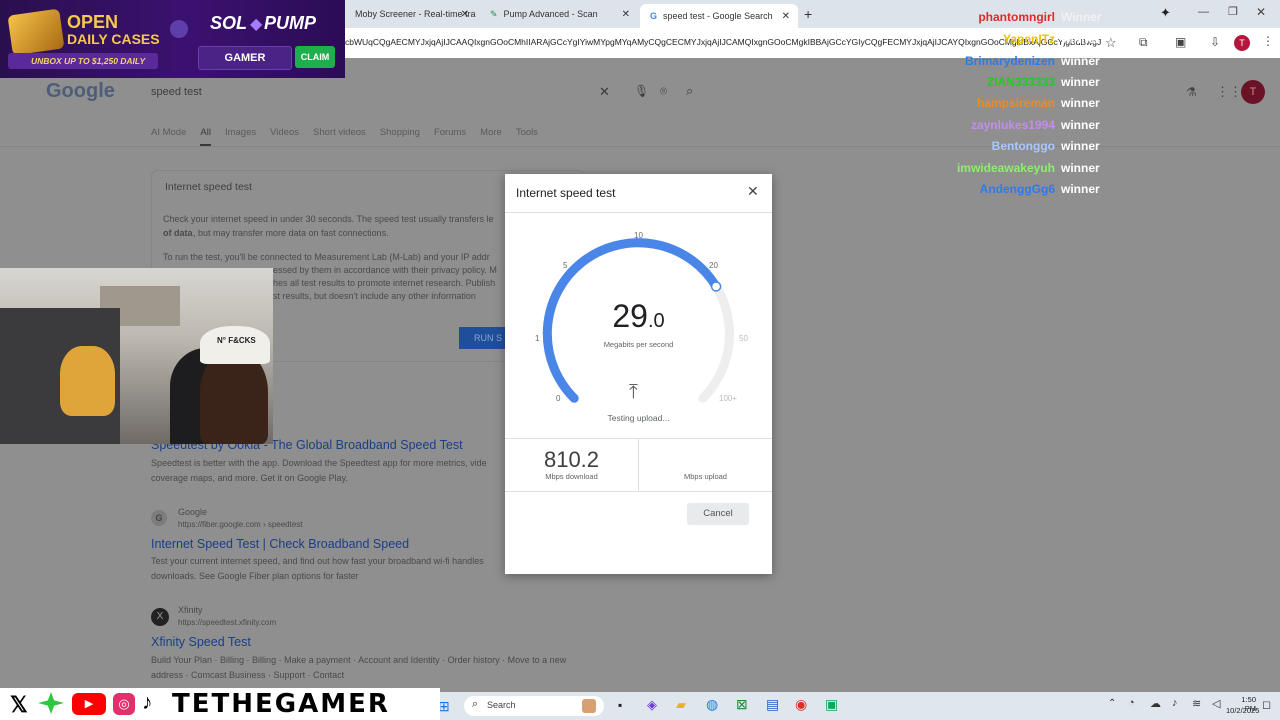  What do you see at coordinates (491, 136) in the screenshot?
I see `filter-more: More` at bounding box center [491, 136].